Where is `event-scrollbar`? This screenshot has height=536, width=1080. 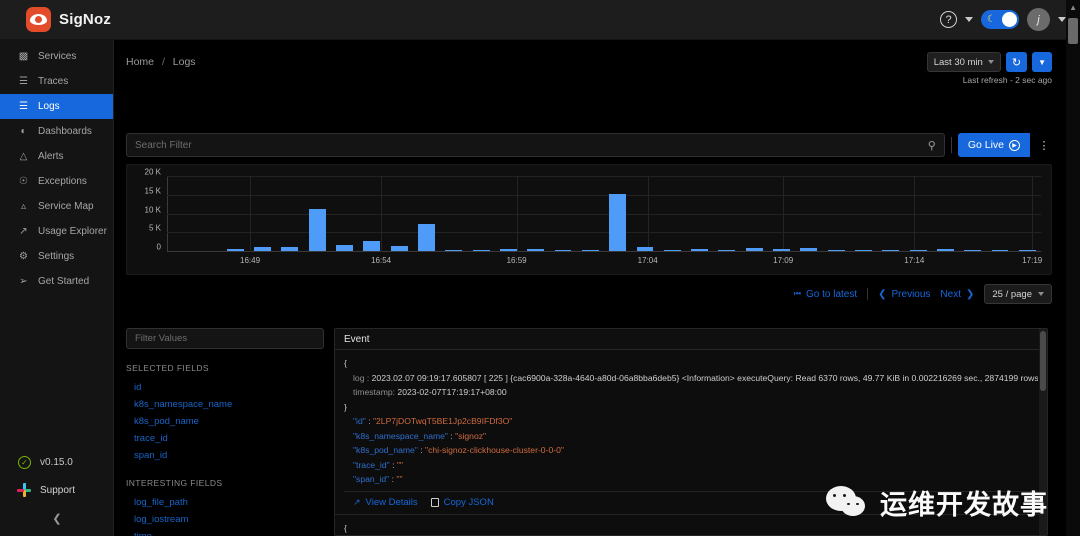
event-scrollbar is located at coordinates (1043, 432).